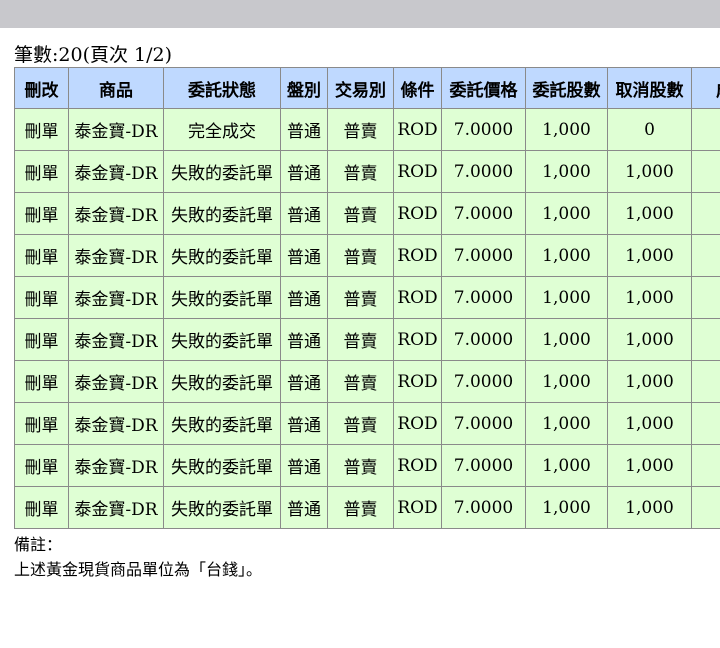 This screenshot has height=648, width=720. Describe the element at coordinates (360, 14) in the screenshot. I see `browser-top-bar` at that location.